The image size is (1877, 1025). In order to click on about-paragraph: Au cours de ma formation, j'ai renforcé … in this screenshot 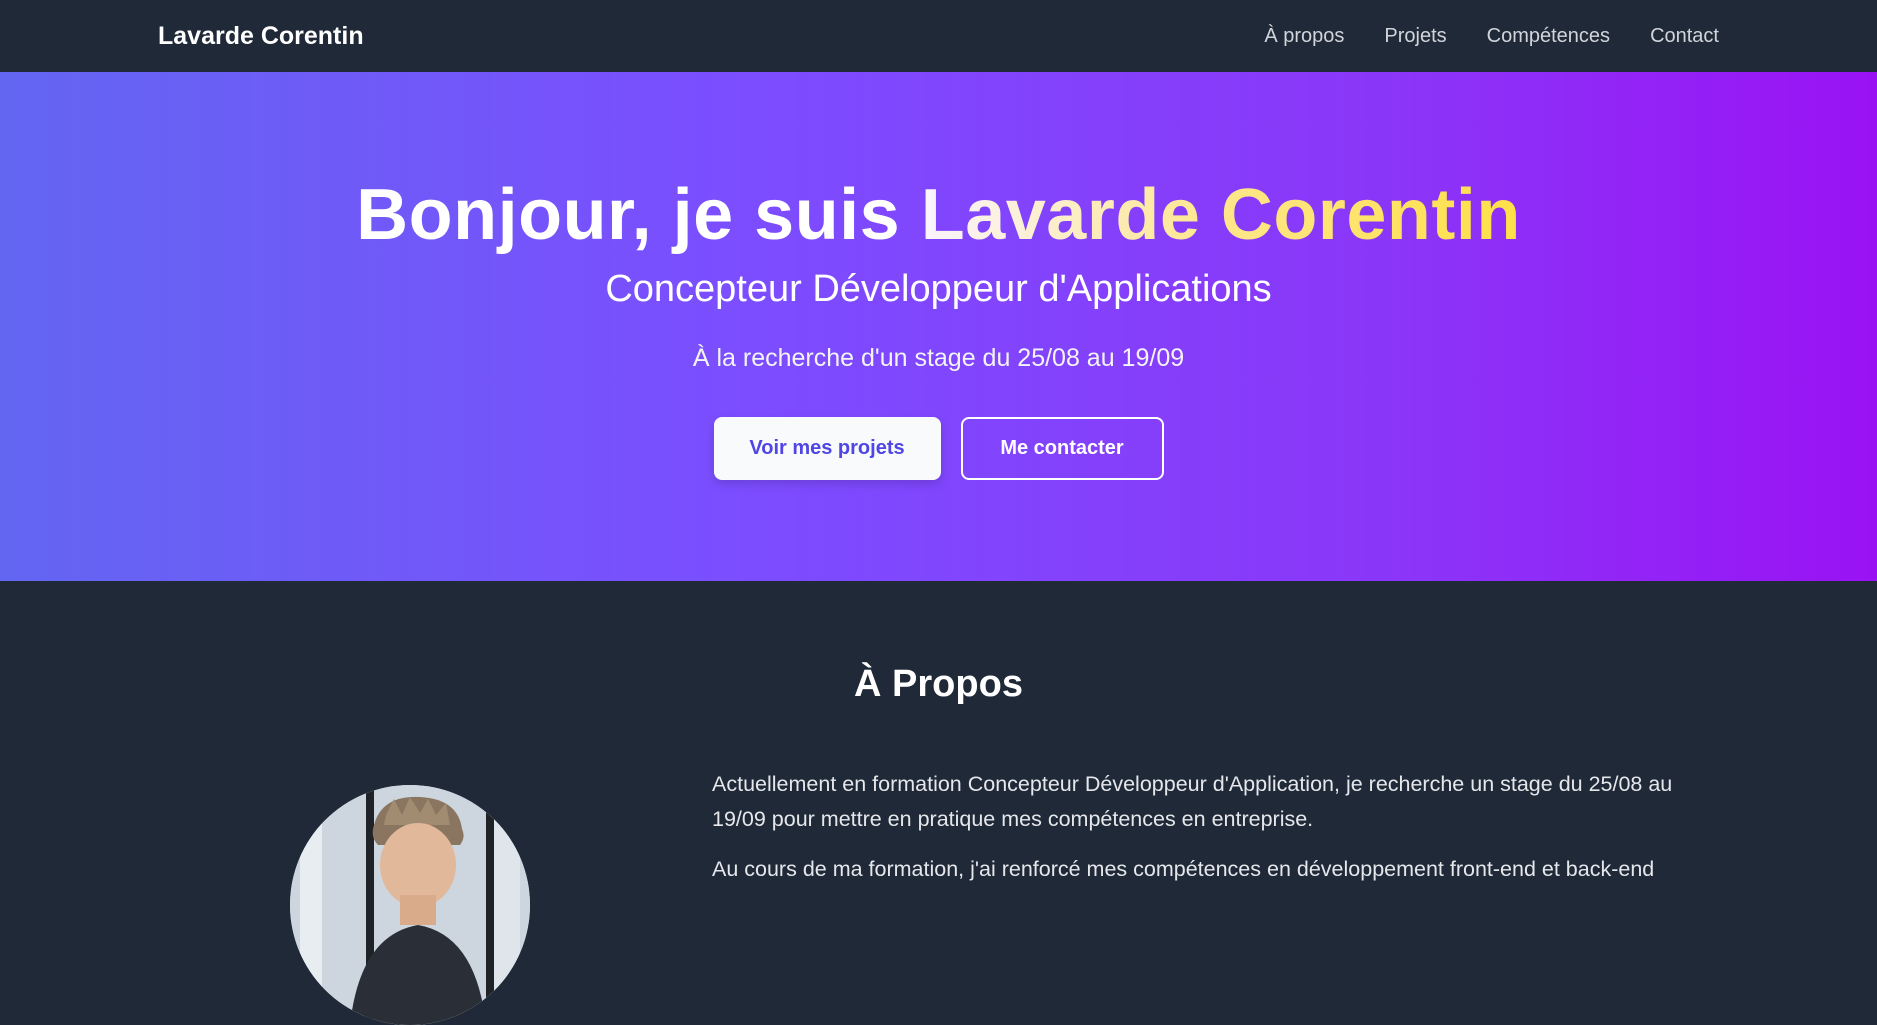, I will do `click(1183, 868)`.